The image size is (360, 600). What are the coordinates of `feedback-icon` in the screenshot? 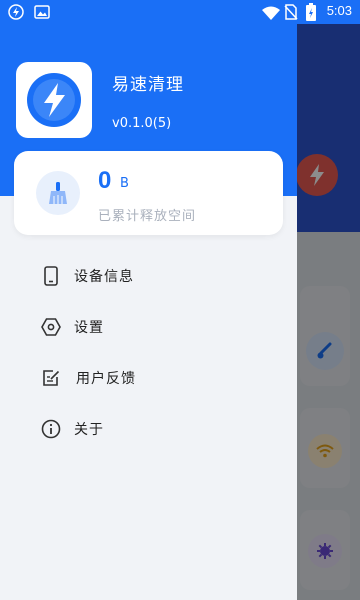 It's located at (51, 378).